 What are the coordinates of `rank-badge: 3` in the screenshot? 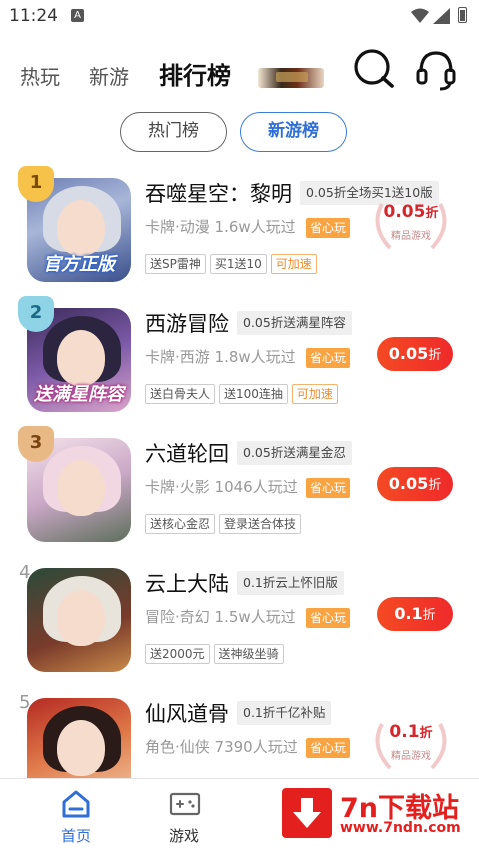 It's located at (36, 444).